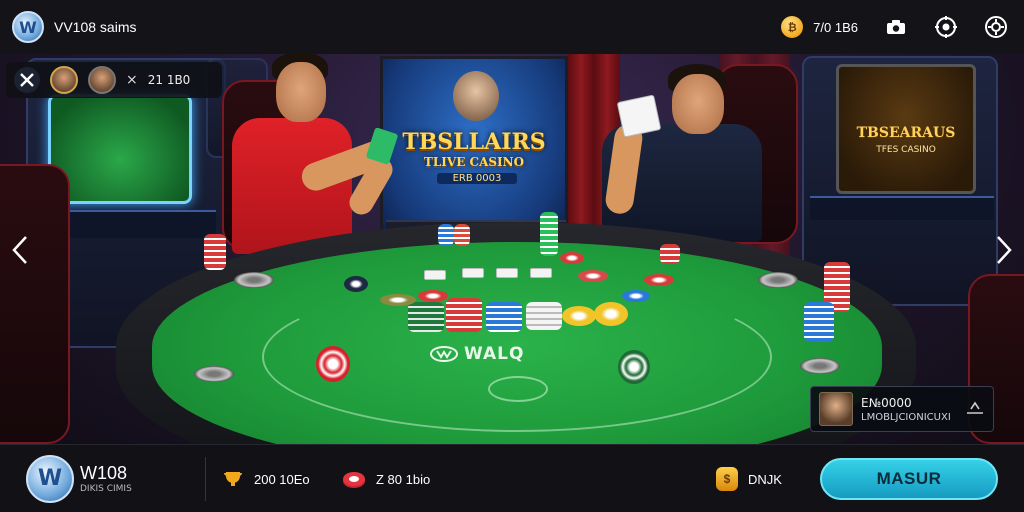 The height and width of the screenshot is (512, 1024). What do you see at coordinates (354, 480) in the screenshot?
I see `chip-icon` at bounding box center [354, 480].